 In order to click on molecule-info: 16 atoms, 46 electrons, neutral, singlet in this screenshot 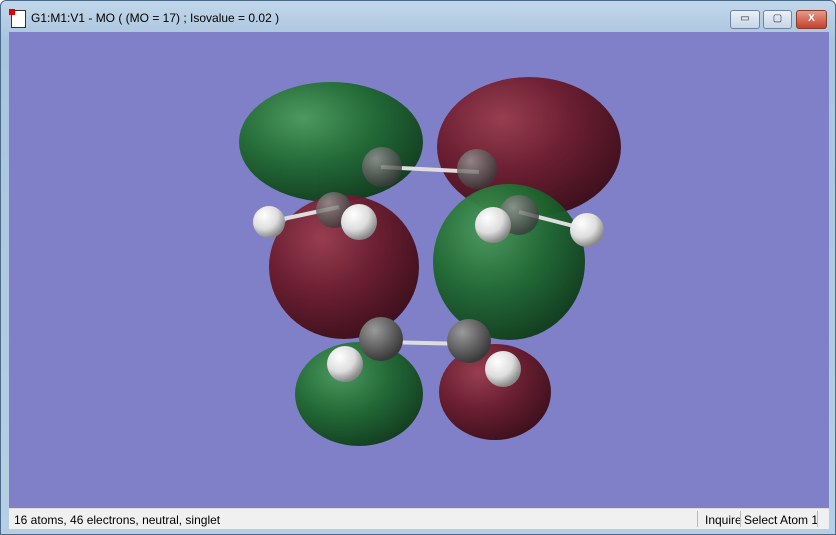, I will do `click(117, 520)`.